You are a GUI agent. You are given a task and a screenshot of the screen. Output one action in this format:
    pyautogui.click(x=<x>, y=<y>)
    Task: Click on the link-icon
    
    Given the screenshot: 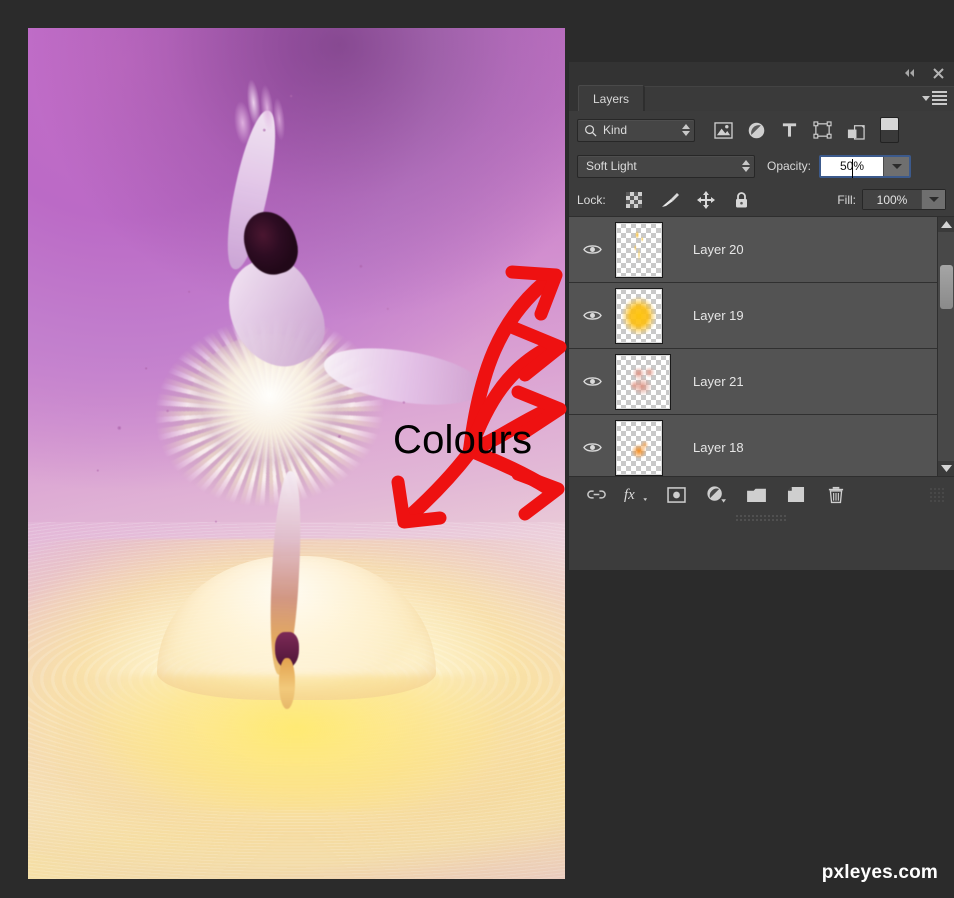 What is the action you would take?
    pyautogui.click(x=596, y=494)
    